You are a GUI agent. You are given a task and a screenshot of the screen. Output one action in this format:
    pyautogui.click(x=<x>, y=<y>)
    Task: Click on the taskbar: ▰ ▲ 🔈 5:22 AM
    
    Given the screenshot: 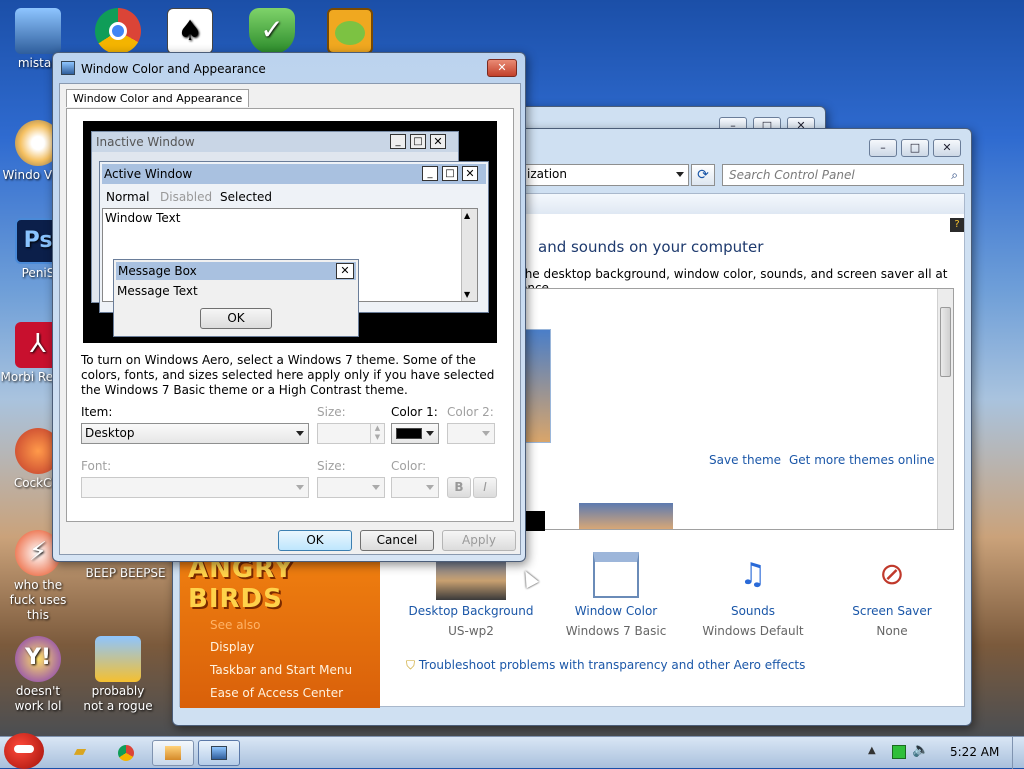 What is the action you would take?
    pyautogui.click(x=512, y=751)
    